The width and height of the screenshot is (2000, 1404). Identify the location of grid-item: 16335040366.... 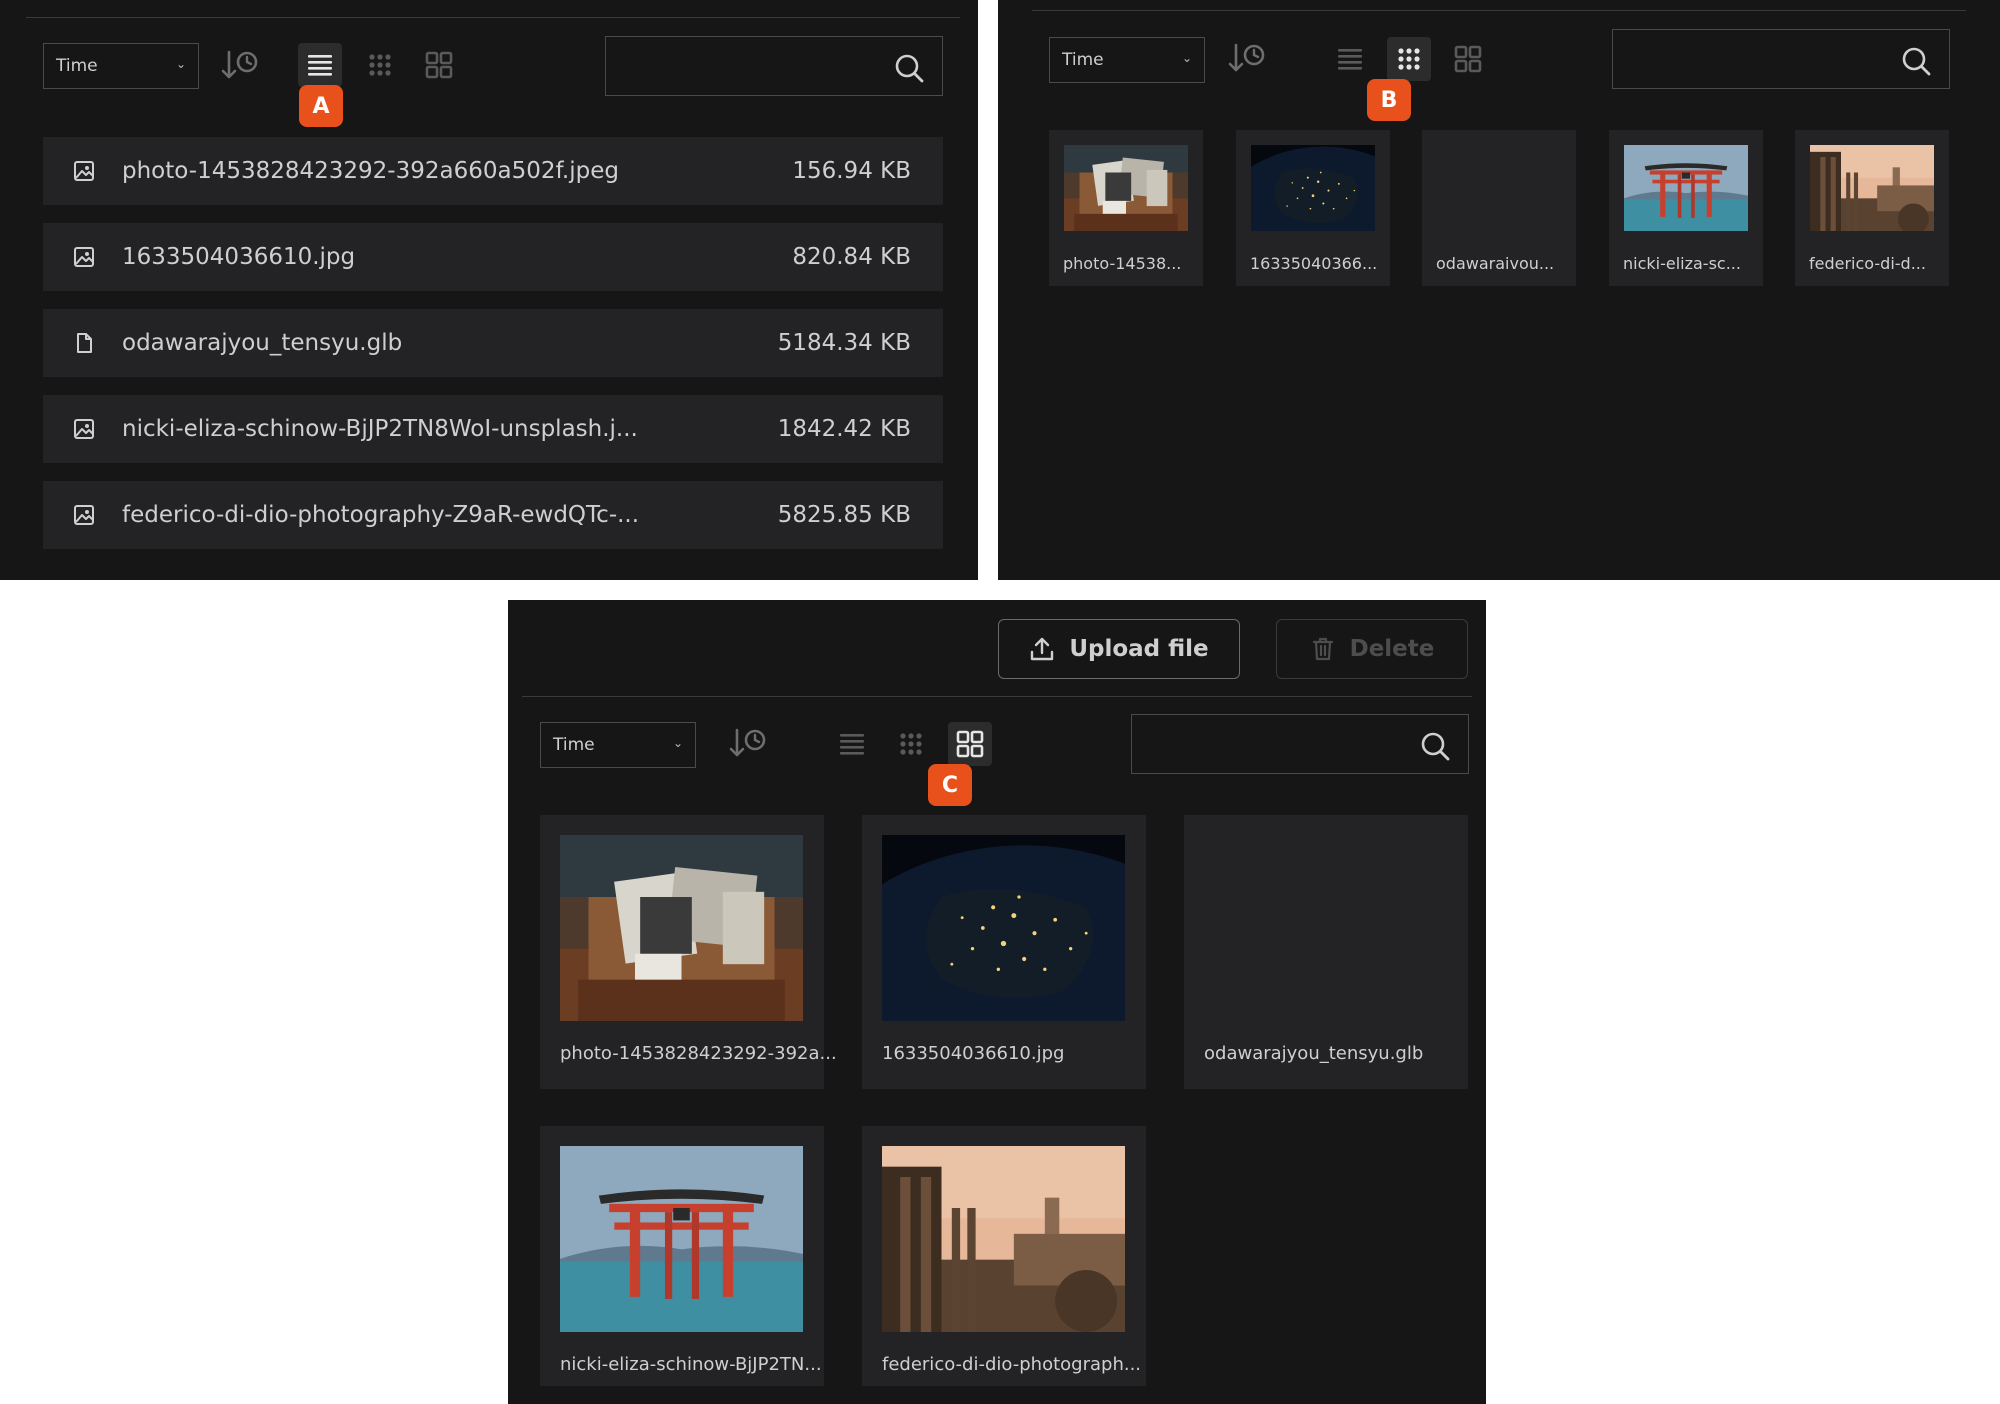
(1313, 208).